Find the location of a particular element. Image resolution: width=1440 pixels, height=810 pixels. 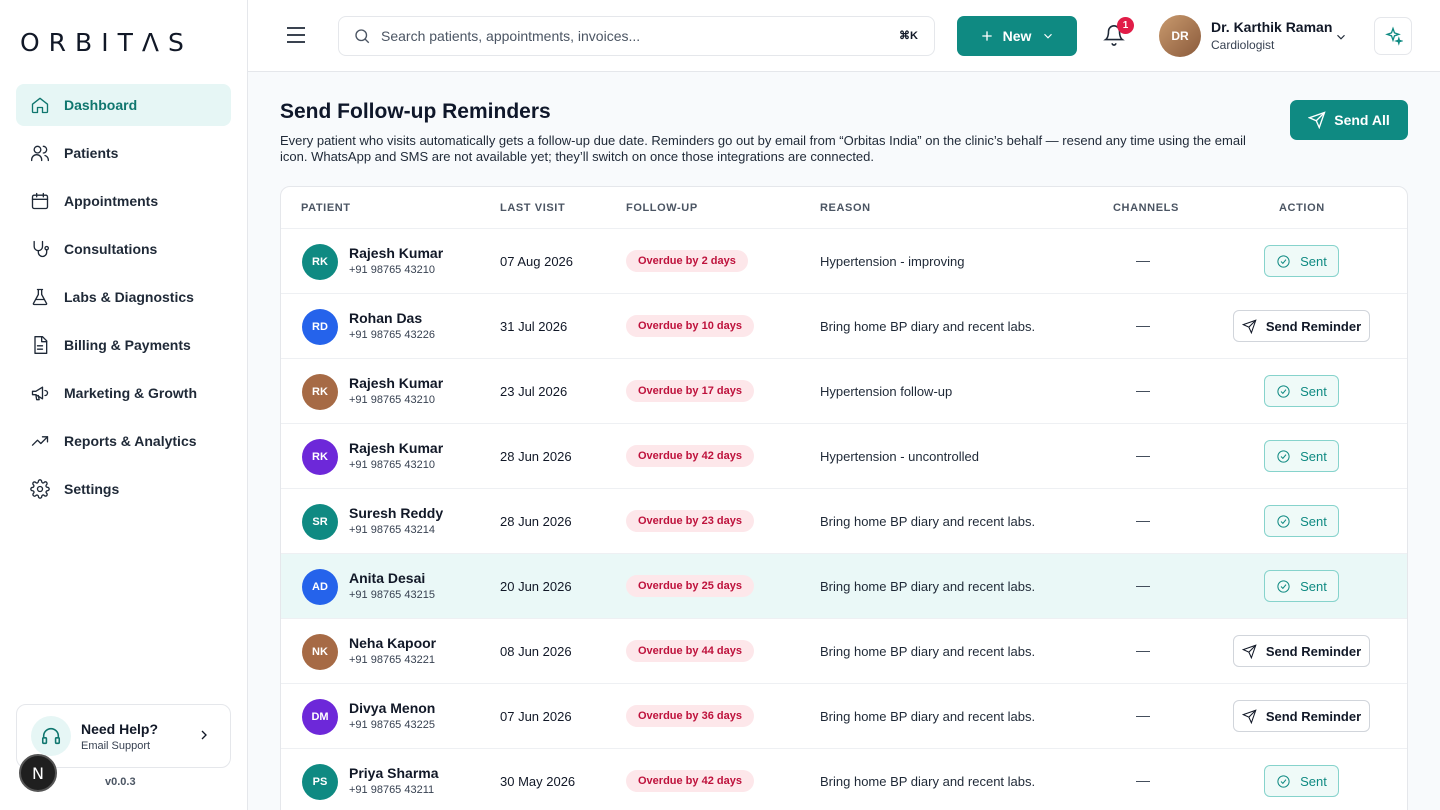

ai-assistant-button is located at coordinates (1393, 36).